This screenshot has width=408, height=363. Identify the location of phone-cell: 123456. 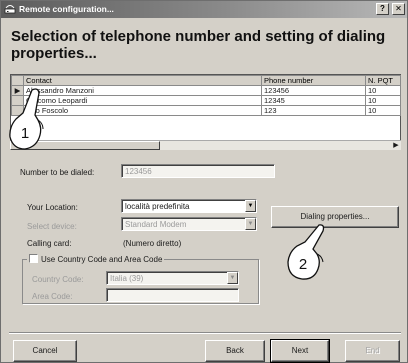
(313, 90).